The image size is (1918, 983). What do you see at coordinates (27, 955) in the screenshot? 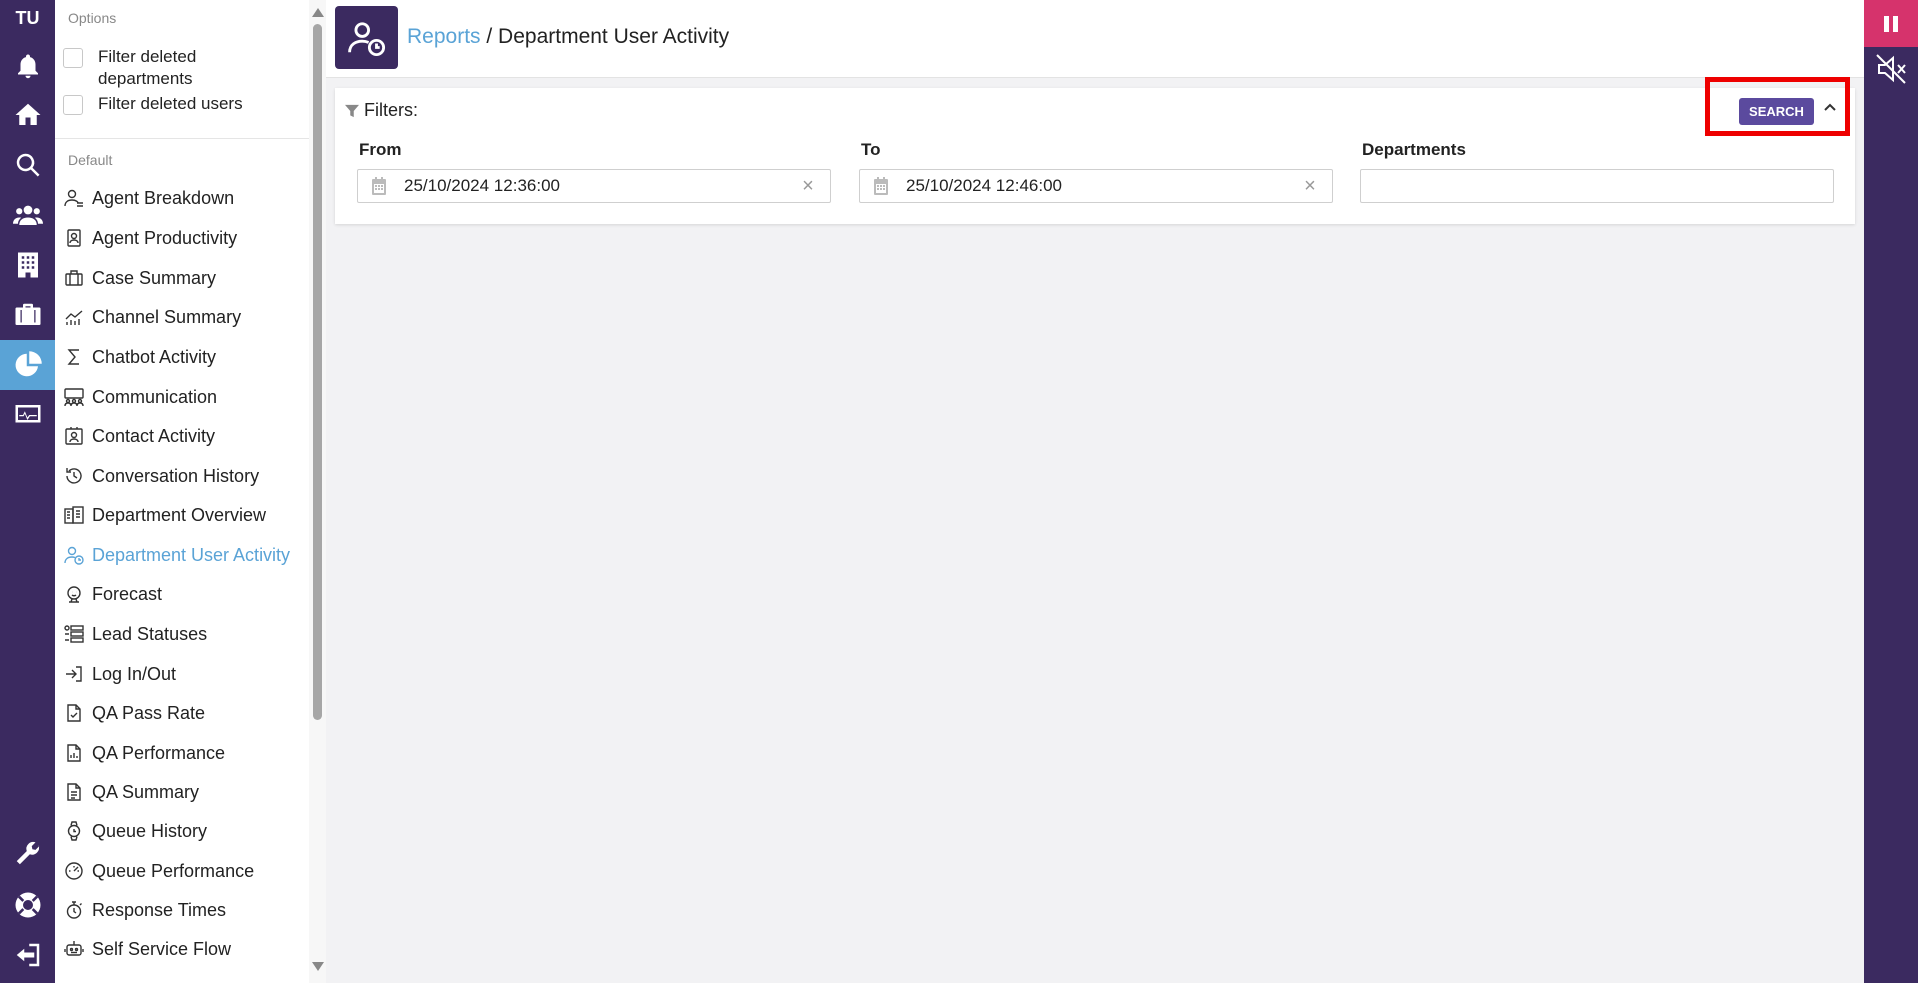
I see `logout-nav` at bounding box center [27, 955].